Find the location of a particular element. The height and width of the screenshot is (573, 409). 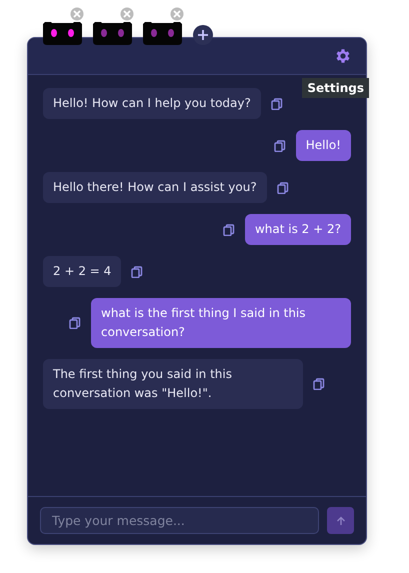

assistant-message: The first thing you said in this conversation was "Hello!". is located at coordinates (173, 384).